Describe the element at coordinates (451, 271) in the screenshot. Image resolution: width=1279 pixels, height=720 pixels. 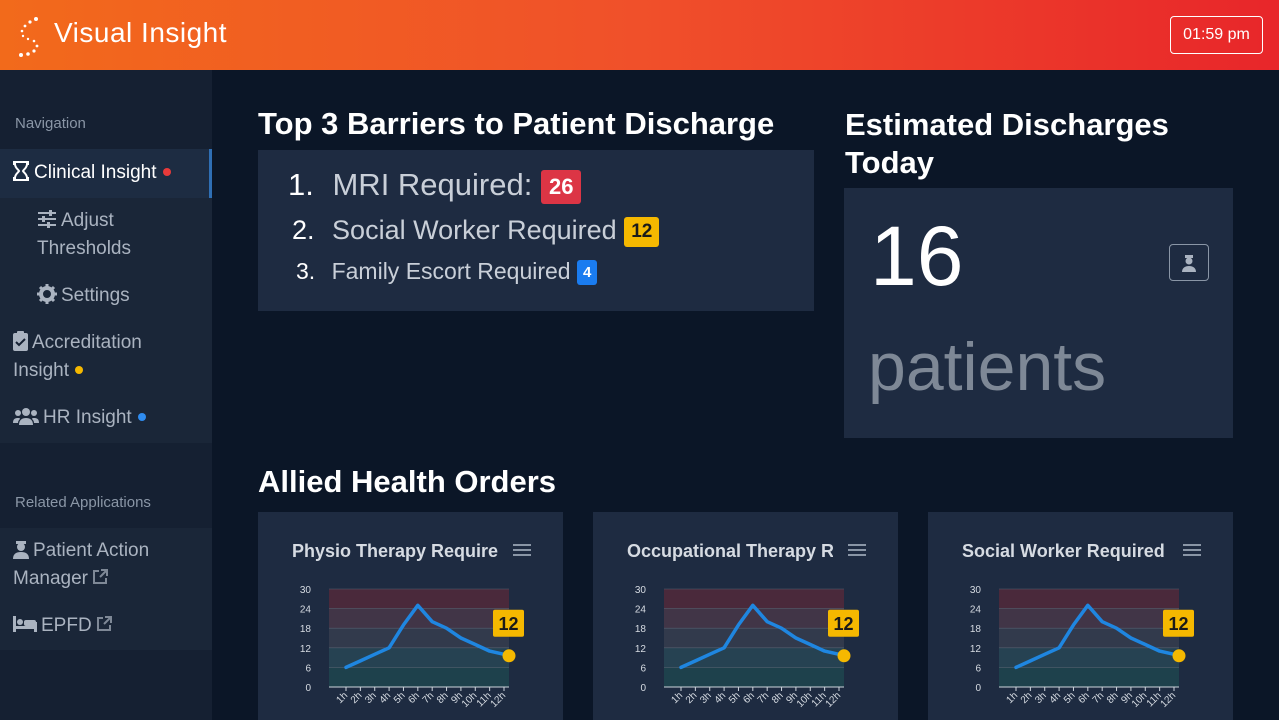
I see `barrier-label: Family Escort Required` at that location.